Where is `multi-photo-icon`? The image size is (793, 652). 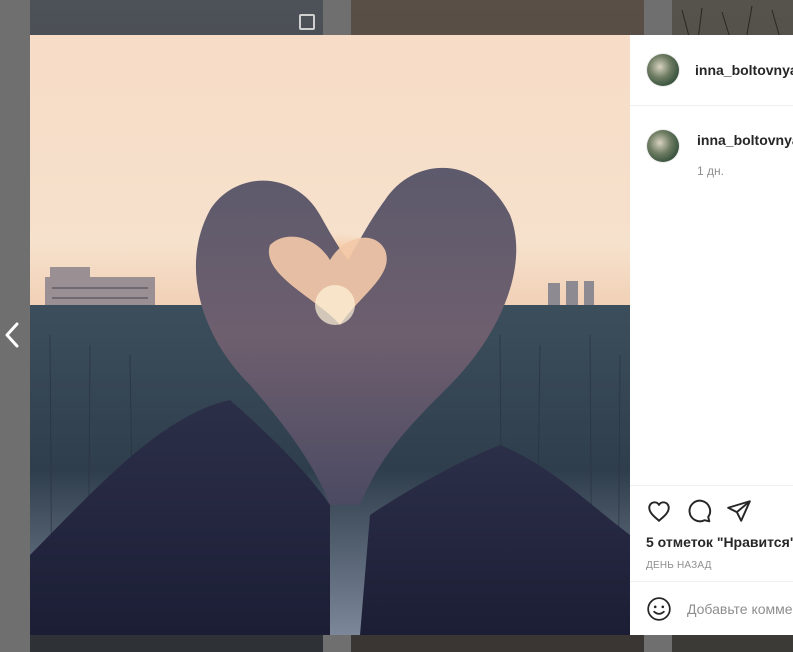 multi-photo-icon is located at coordinates (307, 22).